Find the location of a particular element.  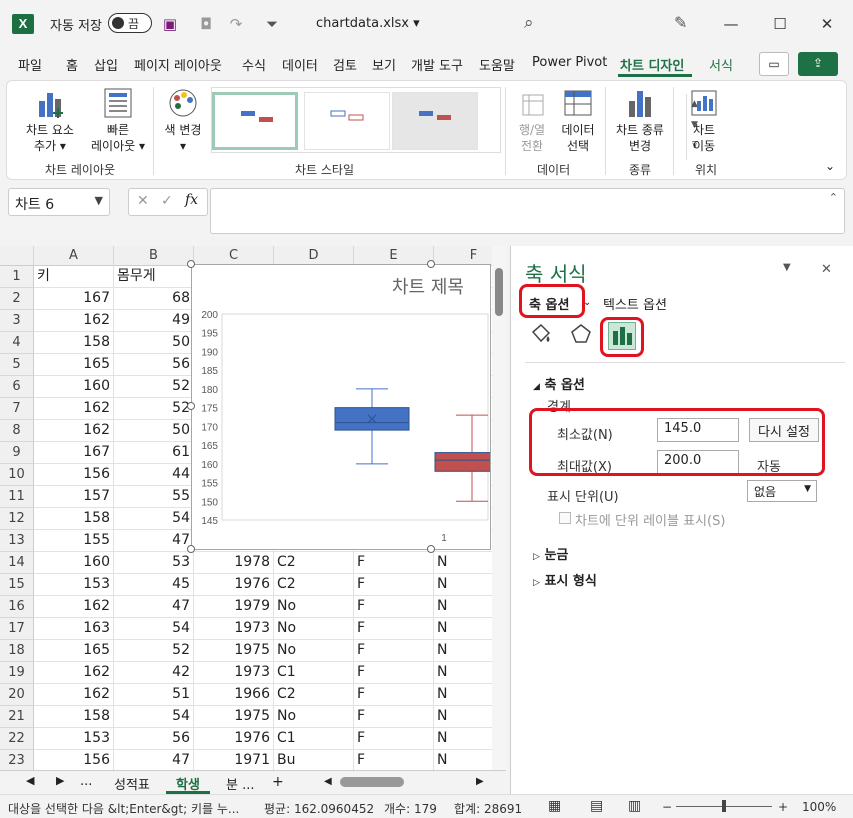

row-header: 18 is located at coordinates (17, 651).